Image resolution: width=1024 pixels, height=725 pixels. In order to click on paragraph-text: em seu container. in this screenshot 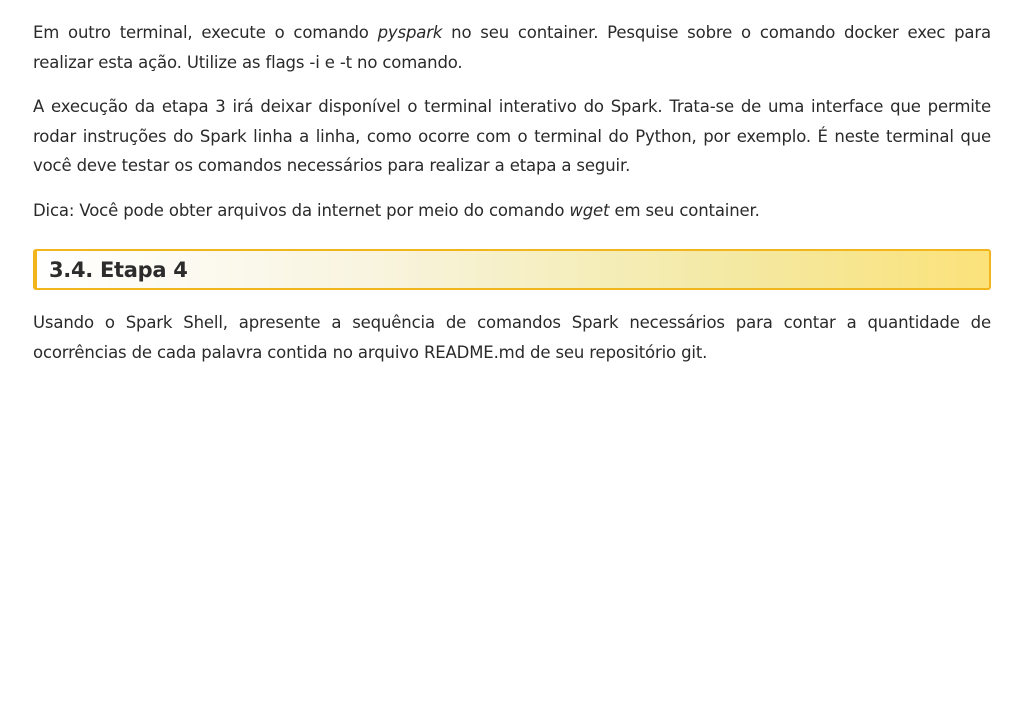, I will do `click(684, 210)`.